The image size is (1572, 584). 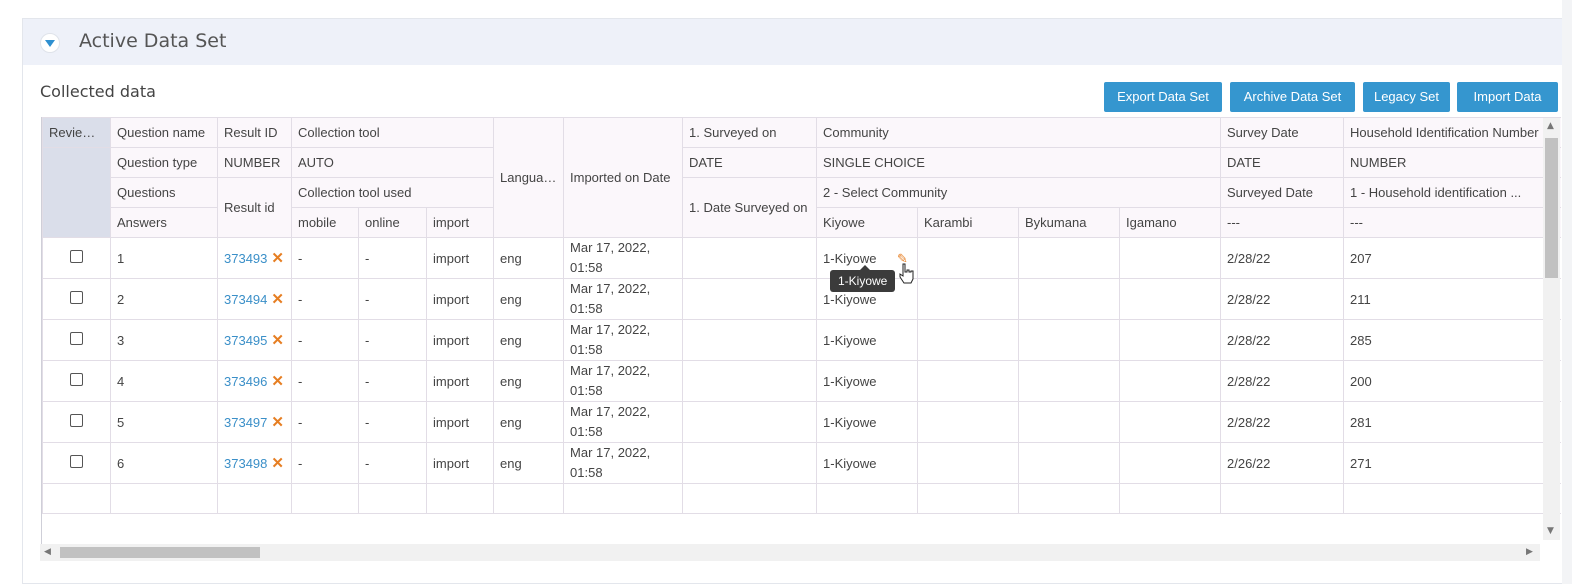 I want to click on legacy-set-button: Legacy Set, so click(x=1406, y=97).